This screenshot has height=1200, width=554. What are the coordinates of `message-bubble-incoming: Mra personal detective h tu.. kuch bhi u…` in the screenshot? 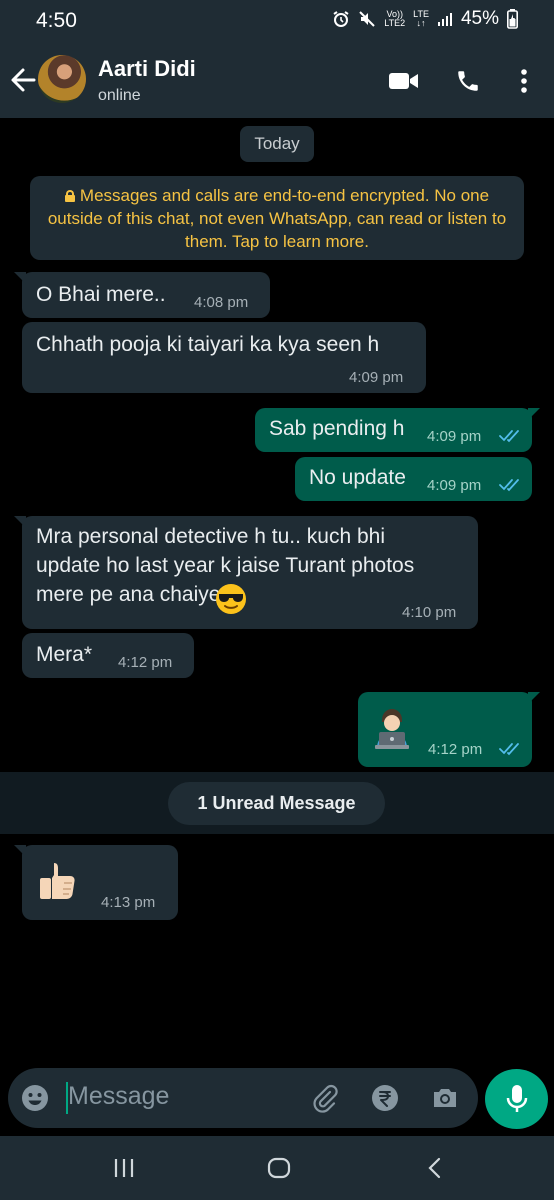 It's located at (246, 572).